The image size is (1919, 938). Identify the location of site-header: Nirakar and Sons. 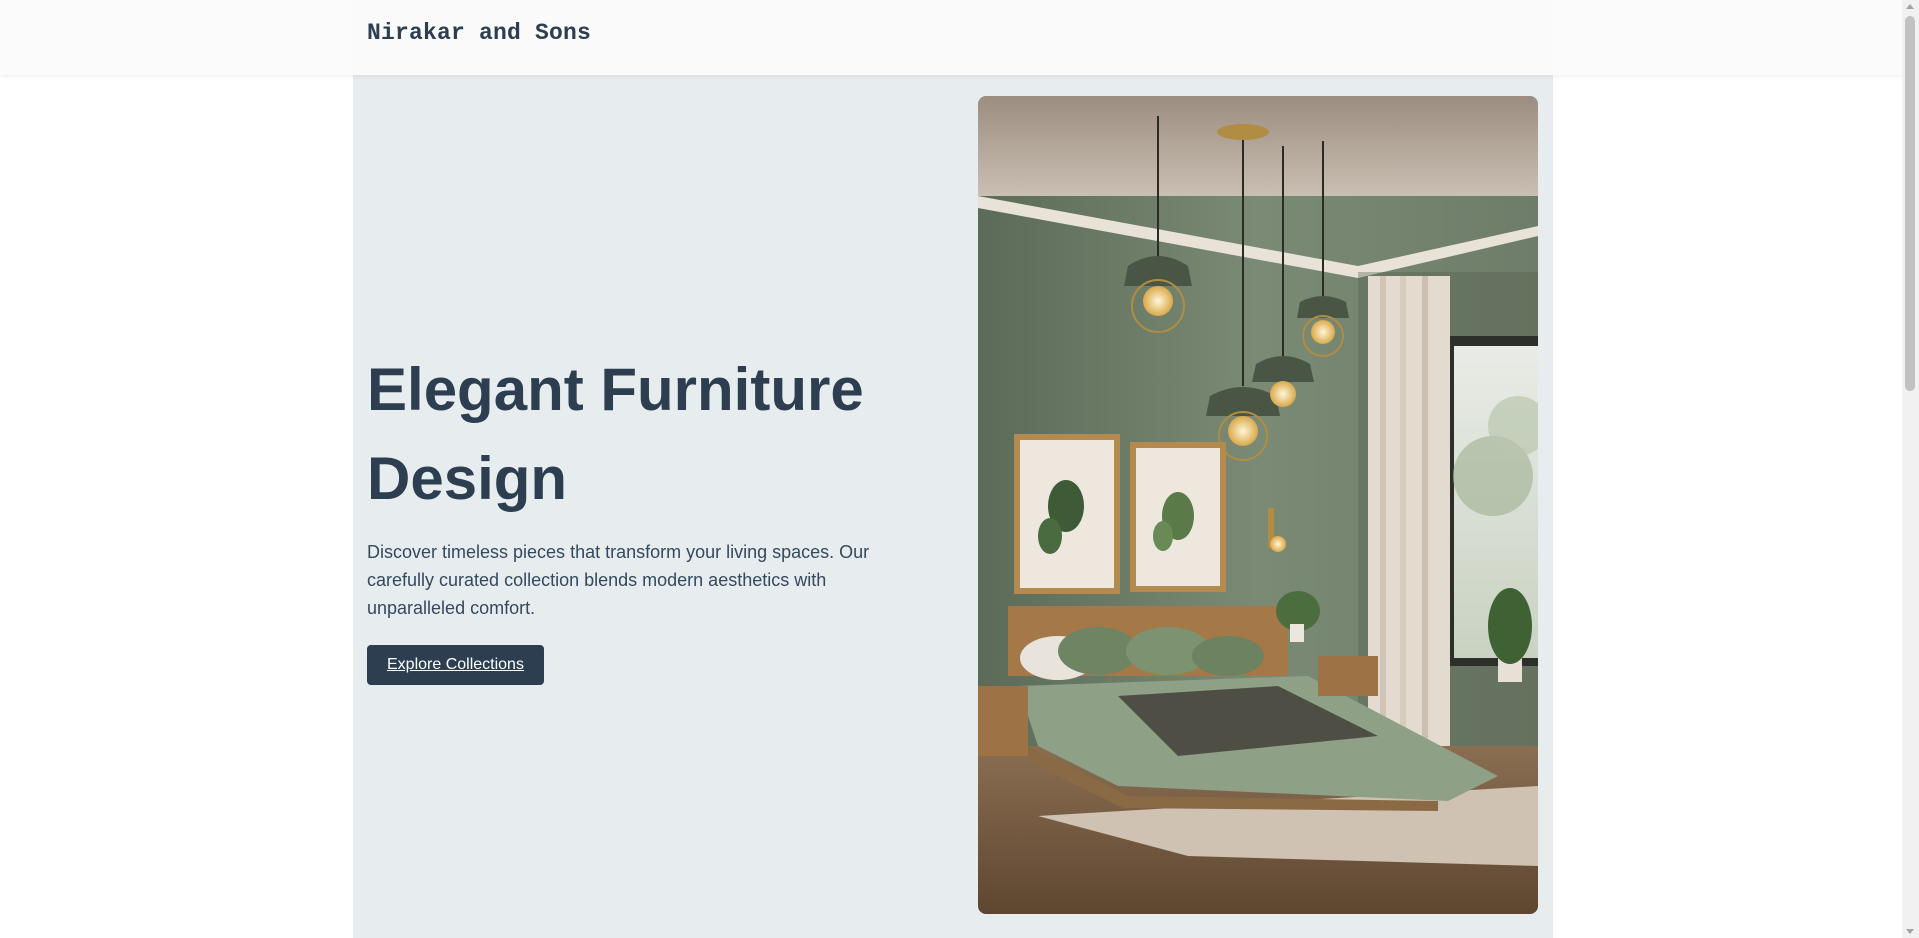
(951, 37).